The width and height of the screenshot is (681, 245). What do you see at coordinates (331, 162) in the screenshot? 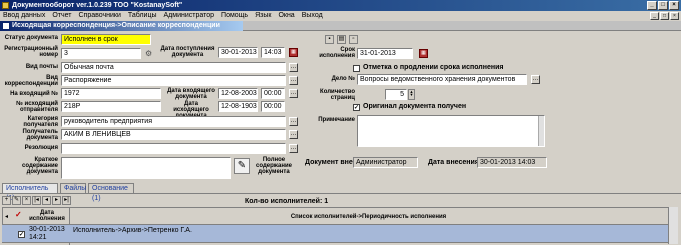
I see `author-label: Документ внес` at bounding box center [331, 162].